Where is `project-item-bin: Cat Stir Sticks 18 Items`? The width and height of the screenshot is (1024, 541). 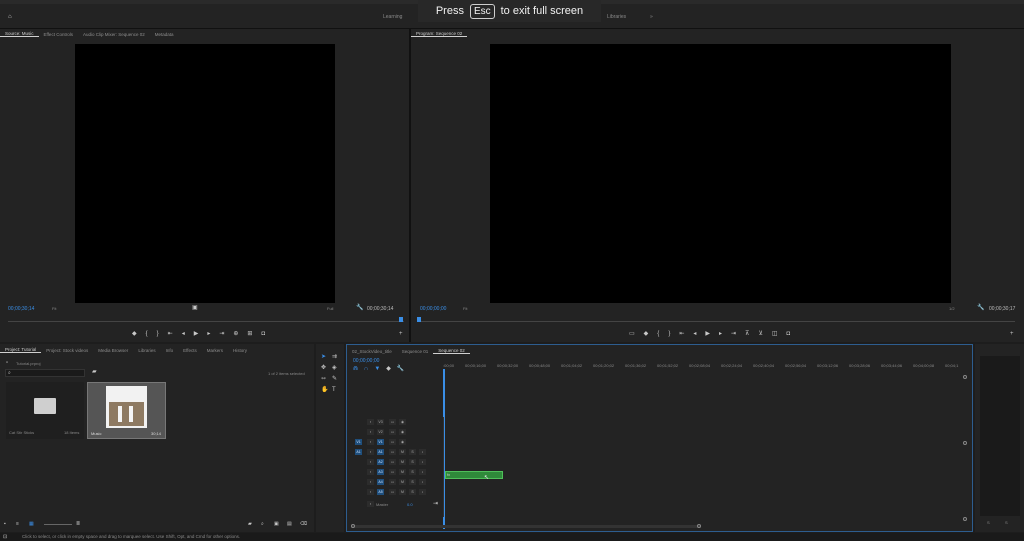 project-item-bin: Cat Stir Sticks 18 Items is located at coordinates (45, 410).